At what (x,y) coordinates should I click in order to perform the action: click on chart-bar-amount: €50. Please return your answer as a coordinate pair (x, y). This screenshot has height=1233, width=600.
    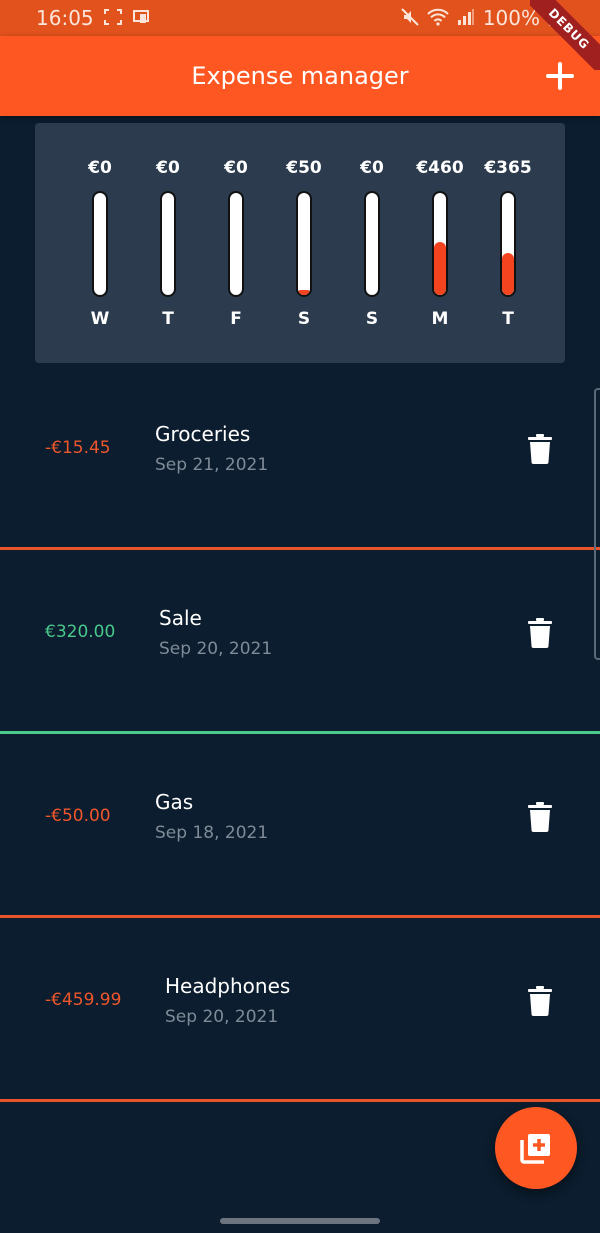
    Looking at the image, I should click on (304, 168).